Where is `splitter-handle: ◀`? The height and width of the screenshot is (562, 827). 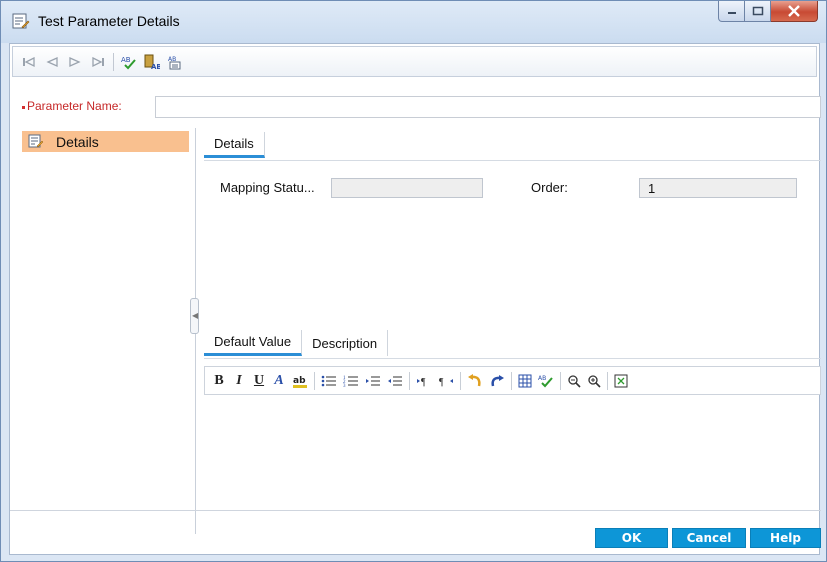
splitter-handle: ◀ is located at coordinates (194, 316).